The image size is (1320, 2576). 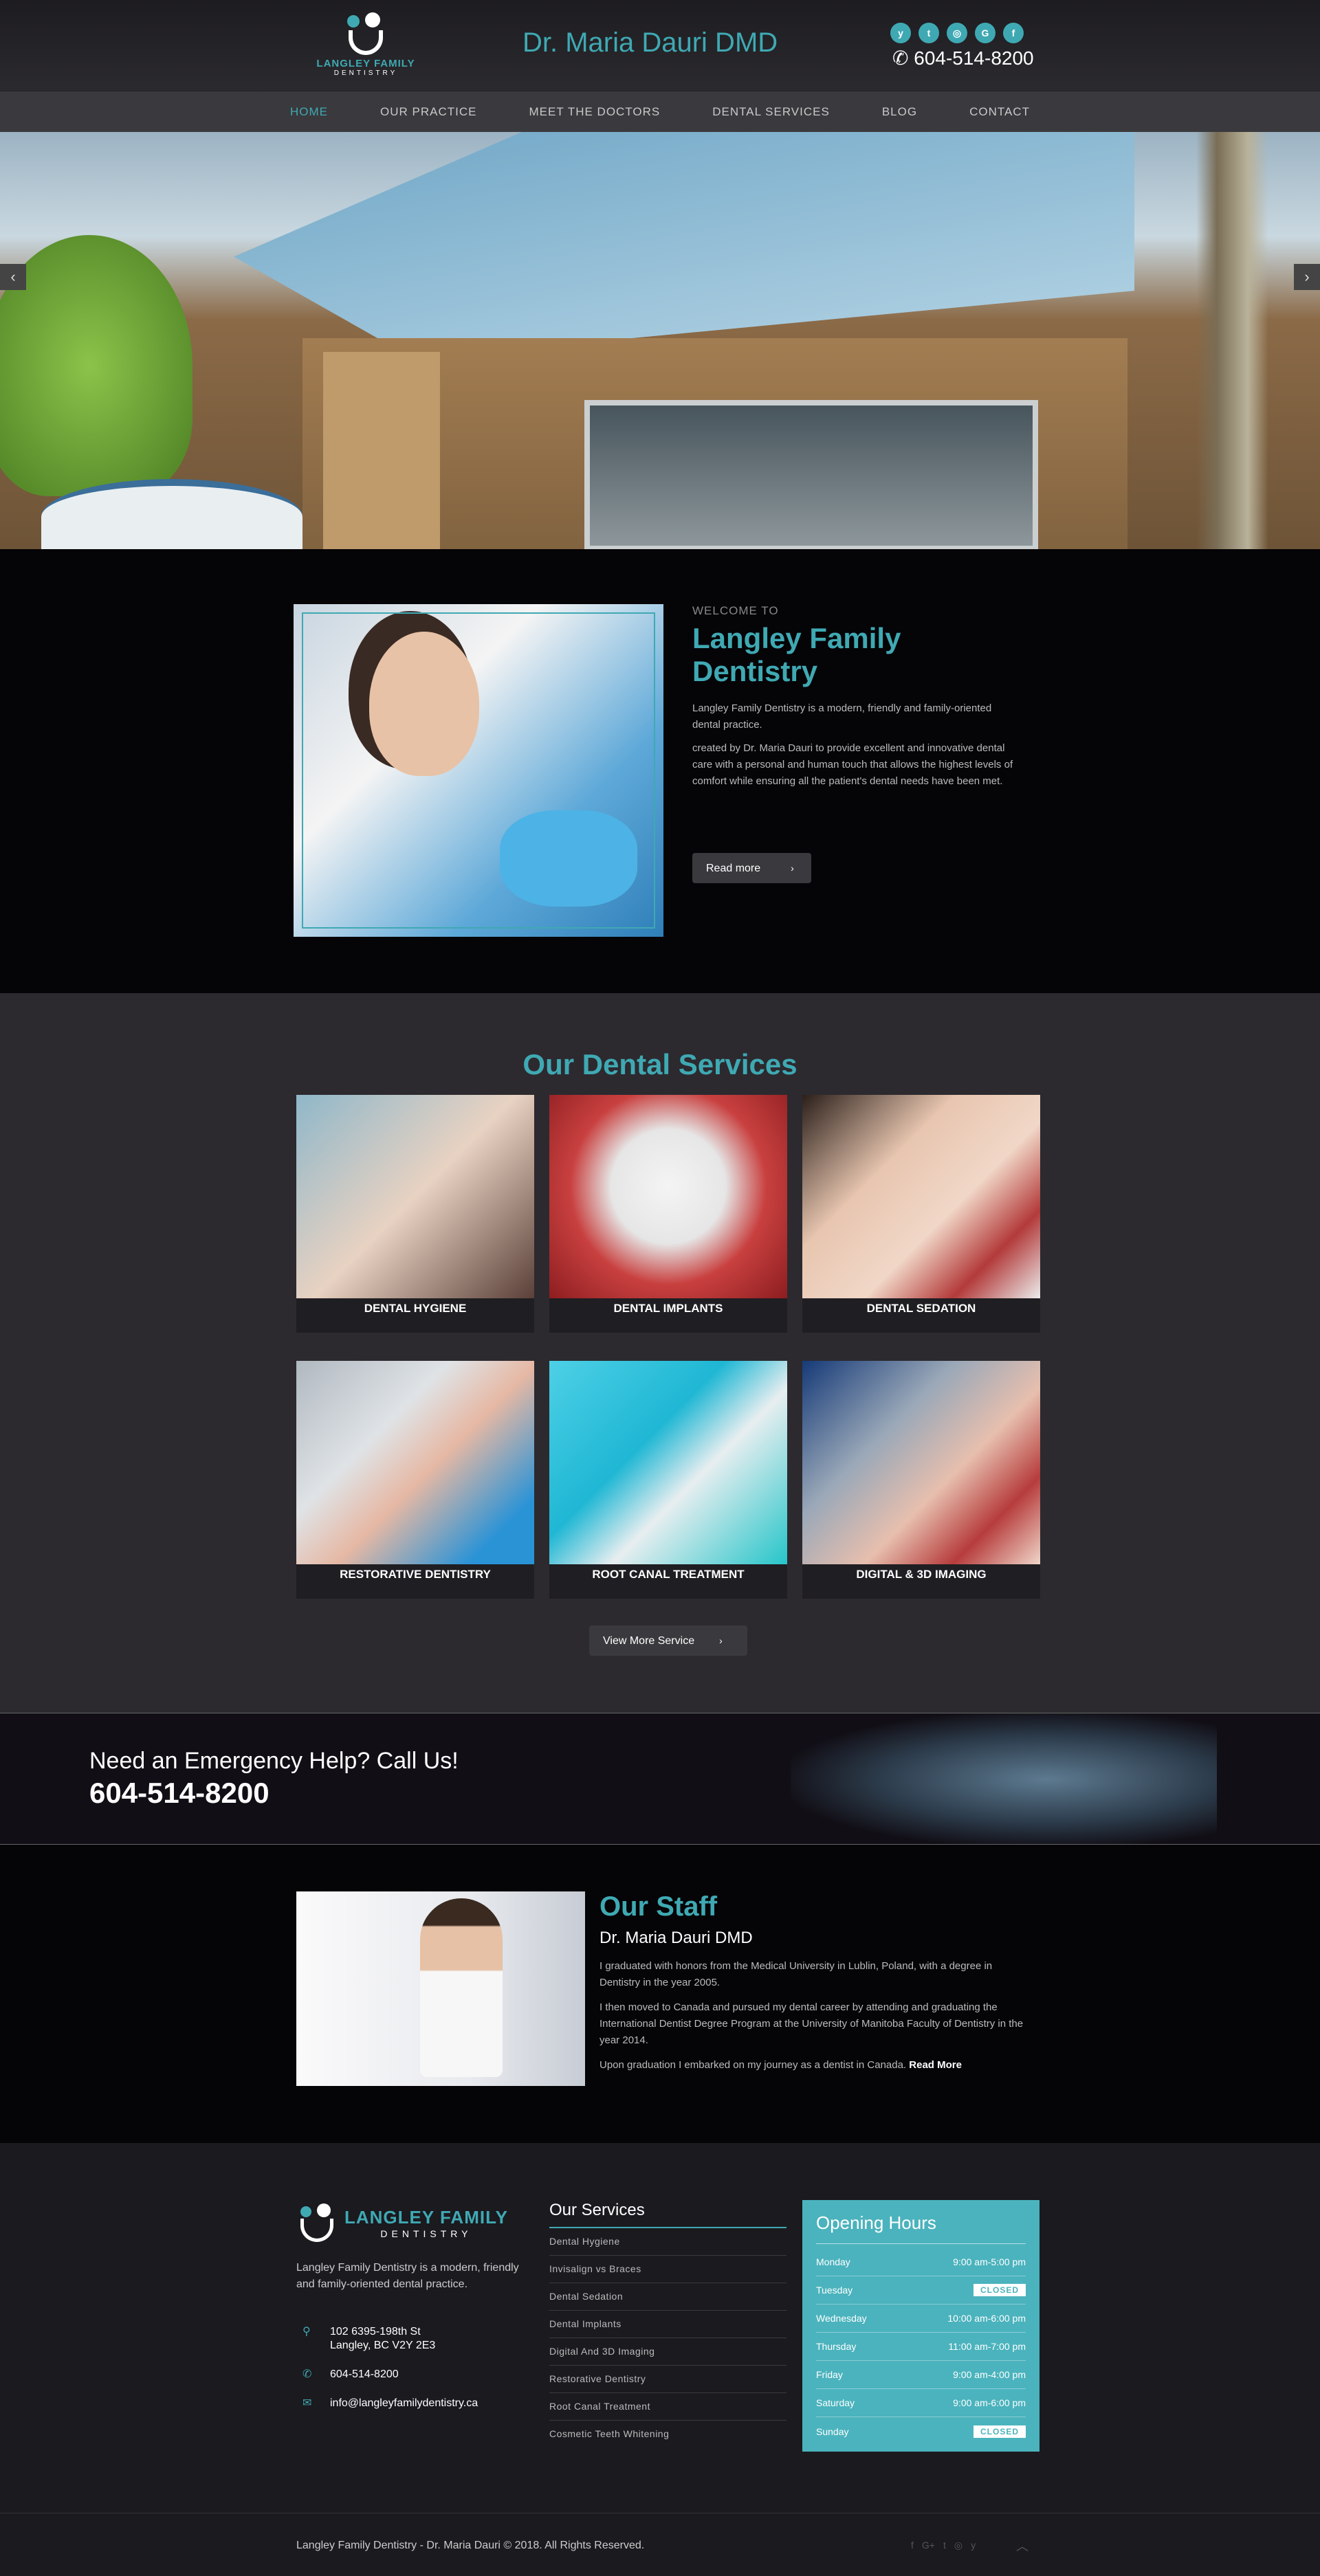 What do you see at coordinates (1022, 2546) in the screenshot?
I see `back-to-top-icon: ︿` at bounding box center [1022, 2546].